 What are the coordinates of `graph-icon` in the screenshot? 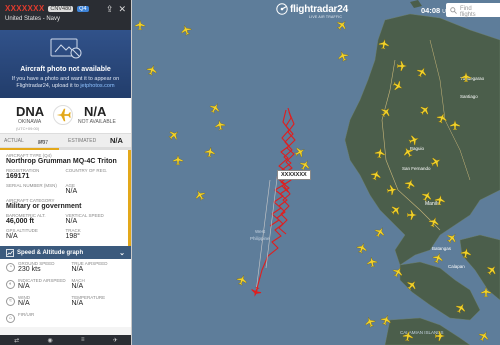 It's located at (10, 252).